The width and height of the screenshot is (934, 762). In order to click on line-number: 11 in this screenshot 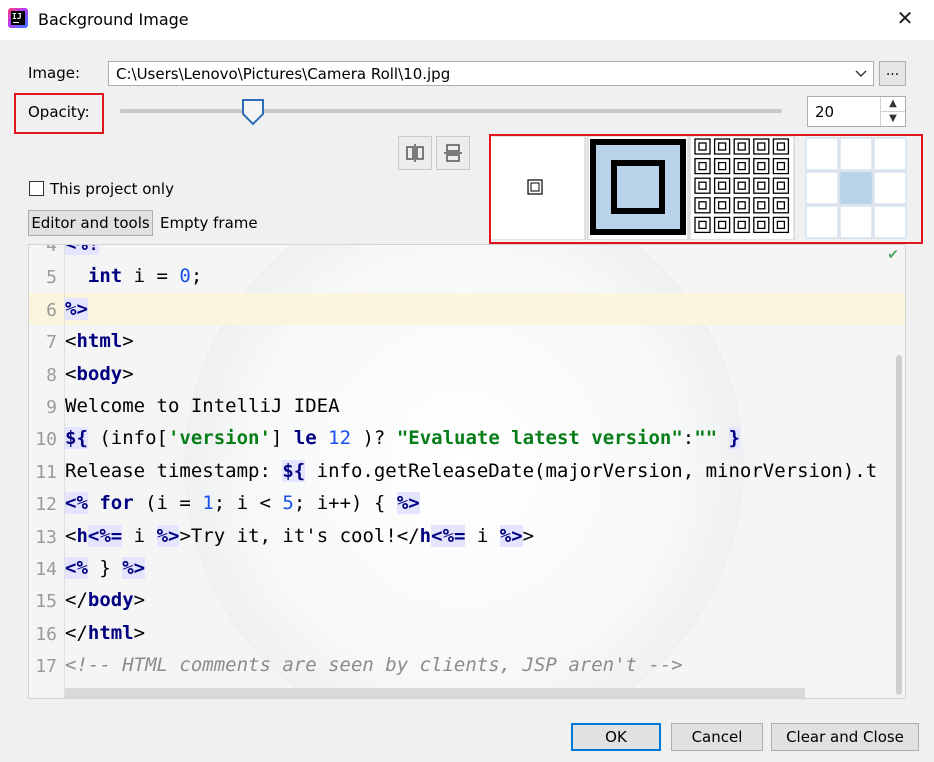, I will do `click(46, 472)`.